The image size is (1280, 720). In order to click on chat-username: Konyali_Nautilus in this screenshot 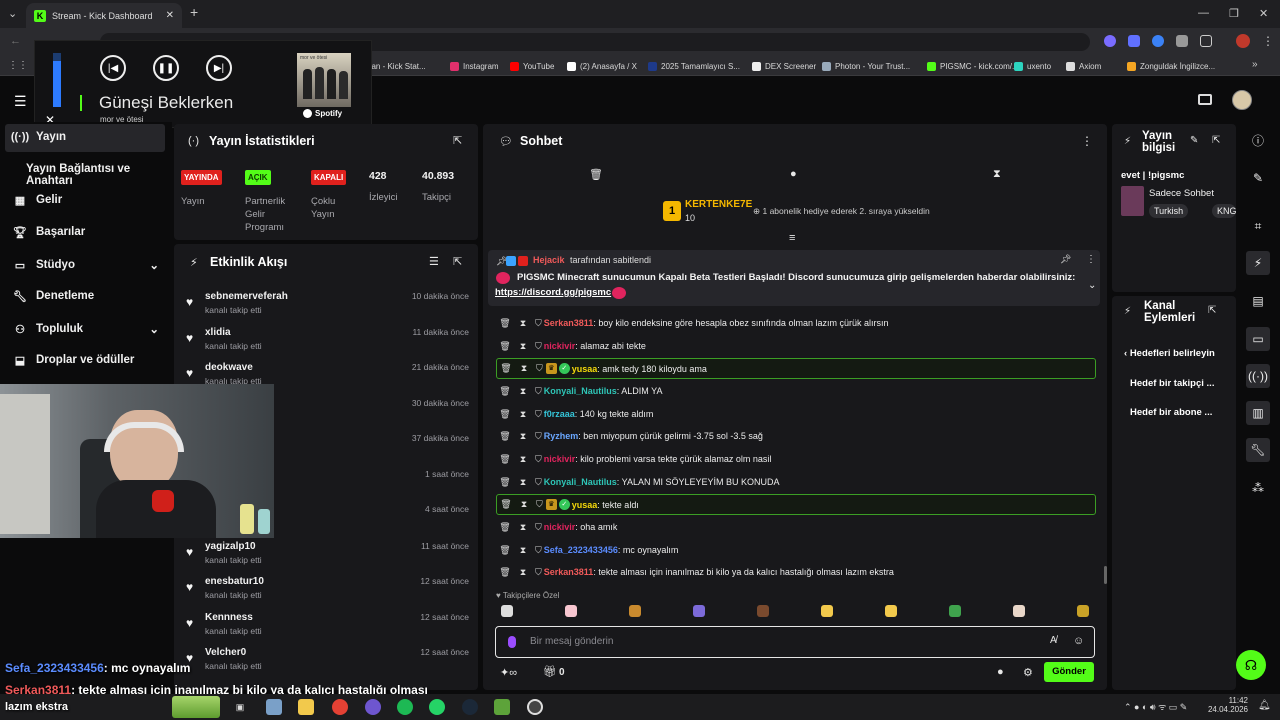, I will do `click(580, 391)`.